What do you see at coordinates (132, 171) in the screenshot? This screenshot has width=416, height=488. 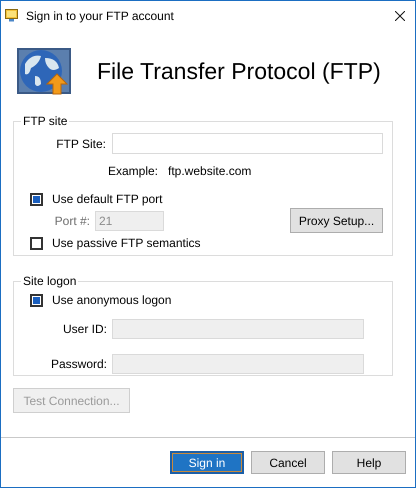 I see `example-label: Example:` at bounding box center [132, 171].